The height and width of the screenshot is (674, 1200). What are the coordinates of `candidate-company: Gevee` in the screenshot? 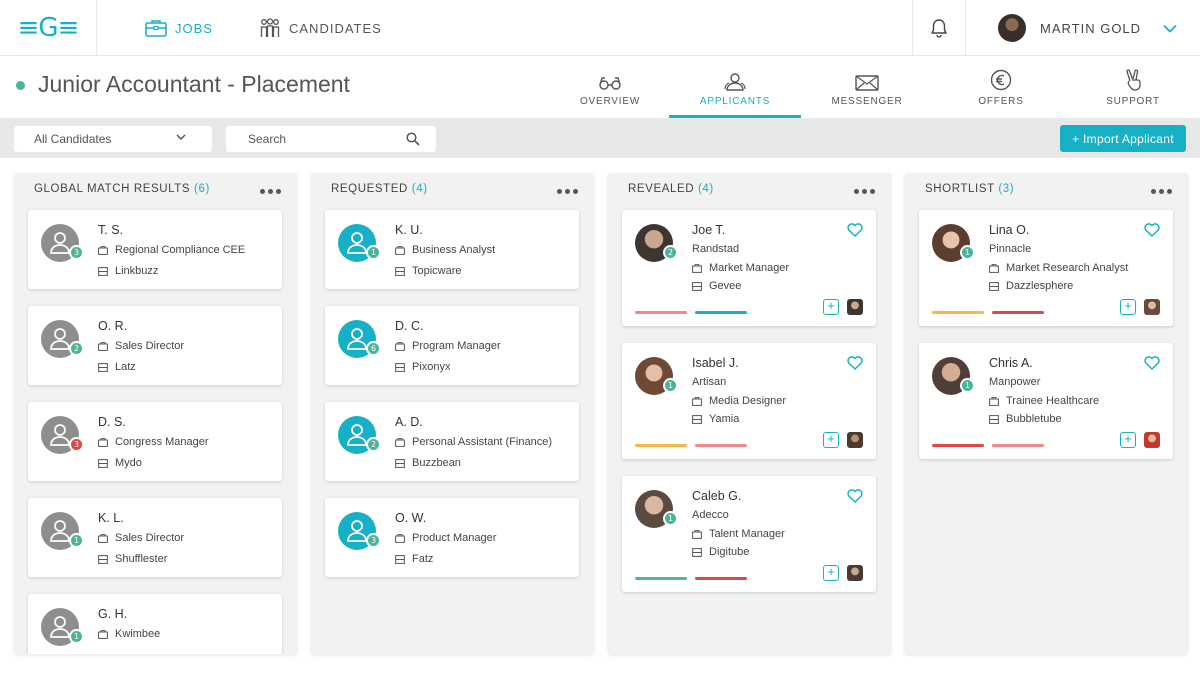 It's located at (716, 286).